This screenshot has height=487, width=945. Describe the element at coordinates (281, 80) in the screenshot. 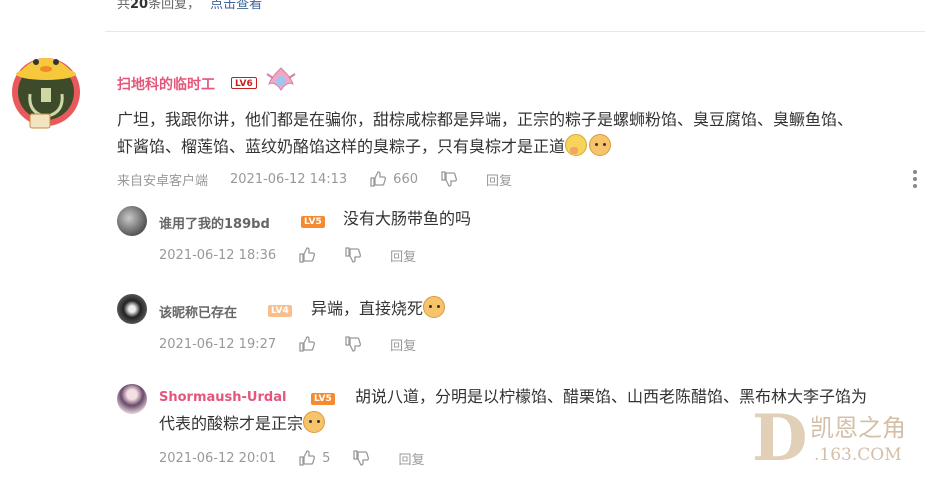

I see `medal-icon` at that location.